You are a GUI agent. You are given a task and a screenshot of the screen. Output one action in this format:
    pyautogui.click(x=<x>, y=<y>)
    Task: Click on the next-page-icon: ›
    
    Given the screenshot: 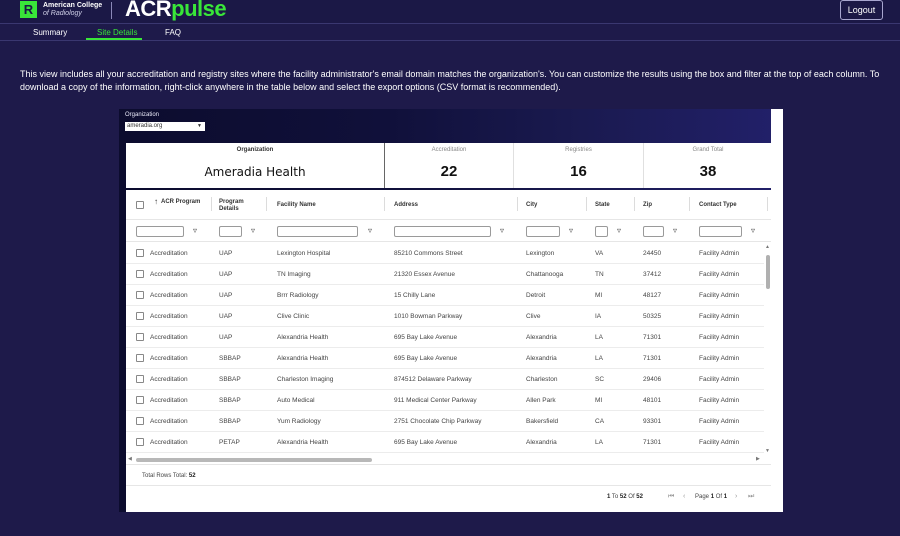 What is the action you would take?
    pyautogui.click(x=736, y=496)
    